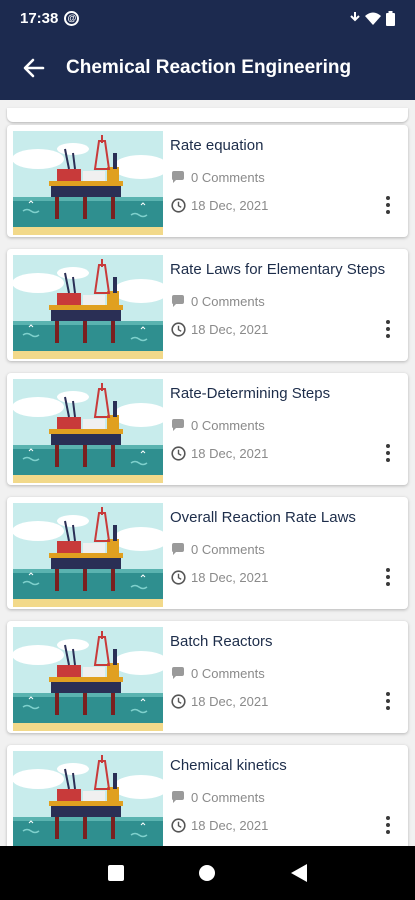  What do you see at coordinates (207, 18) in the screenshot?
I see `status-bar: 17:38 @` at bounding box center [207, 18].